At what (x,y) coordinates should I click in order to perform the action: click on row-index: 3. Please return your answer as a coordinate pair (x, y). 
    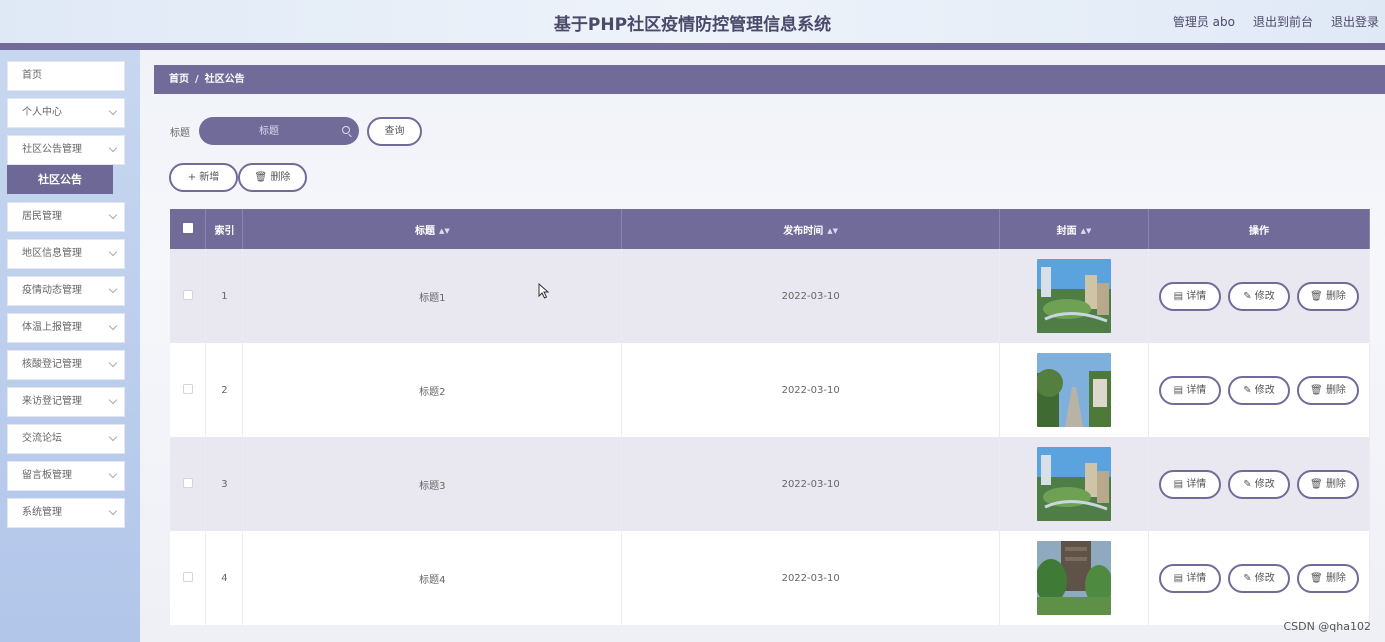
    Looking at the image, I should click on (224, 484).